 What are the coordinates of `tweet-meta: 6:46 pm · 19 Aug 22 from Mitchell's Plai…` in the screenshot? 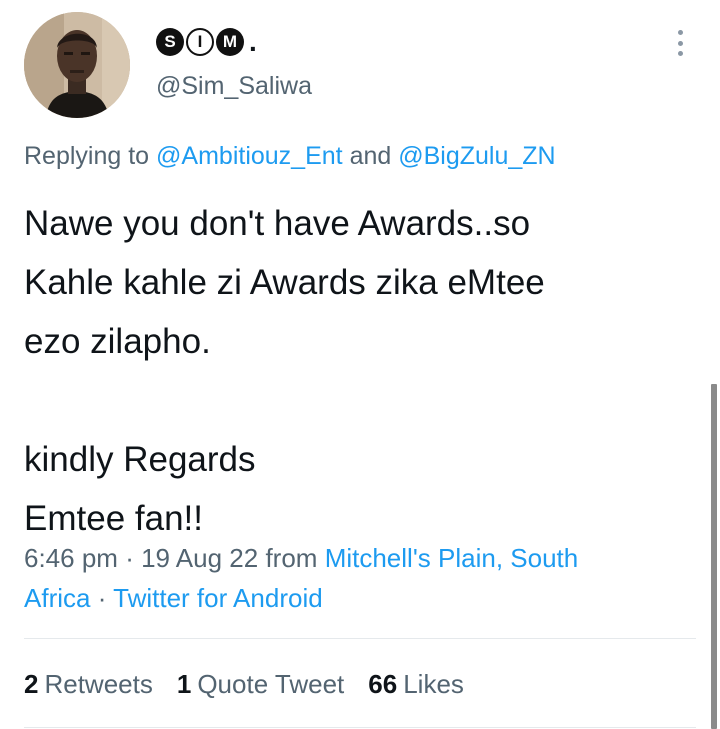 It's located at (359, 578).